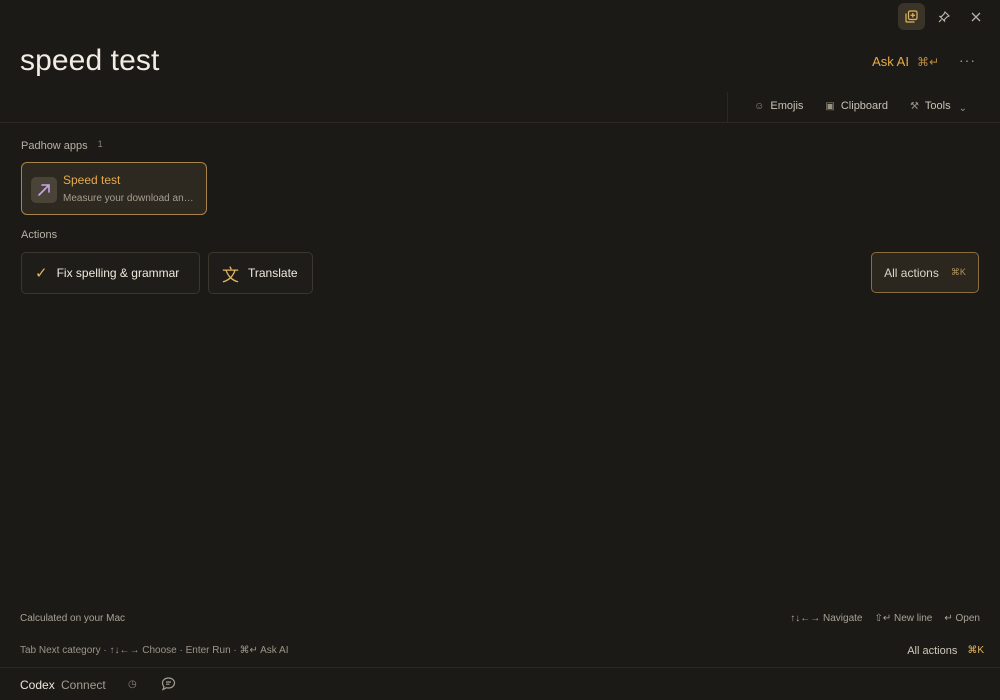 The height and width of the screenshot is (700, 1000). What do you see at coordinates (958, 272) in the screenshot?
I see `all-actions-shortcut: ⌘K` at bounding box center [958, 272].